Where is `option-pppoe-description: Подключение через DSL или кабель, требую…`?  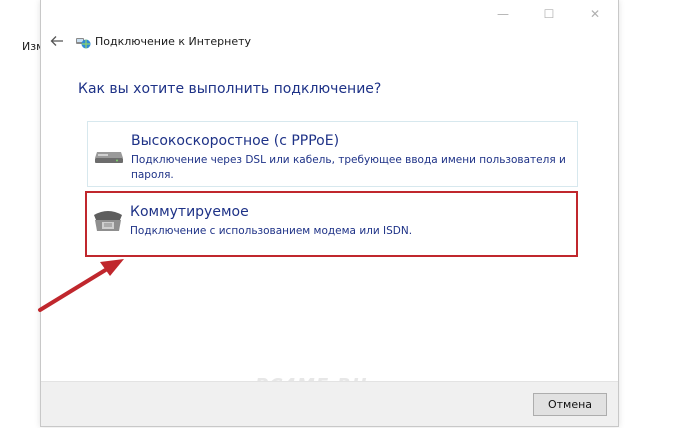
option-pppoe-description: Подключение через DSL или кабель, требую… is located at coordinates (348, 167).